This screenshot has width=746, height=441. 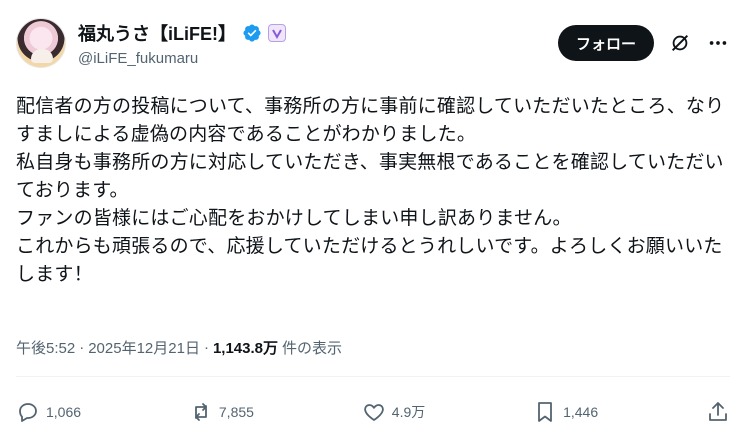 What do you see at coordinates (252, 32) in the screenshot?
I see `verified-icon` at bounding box center [252, 32].